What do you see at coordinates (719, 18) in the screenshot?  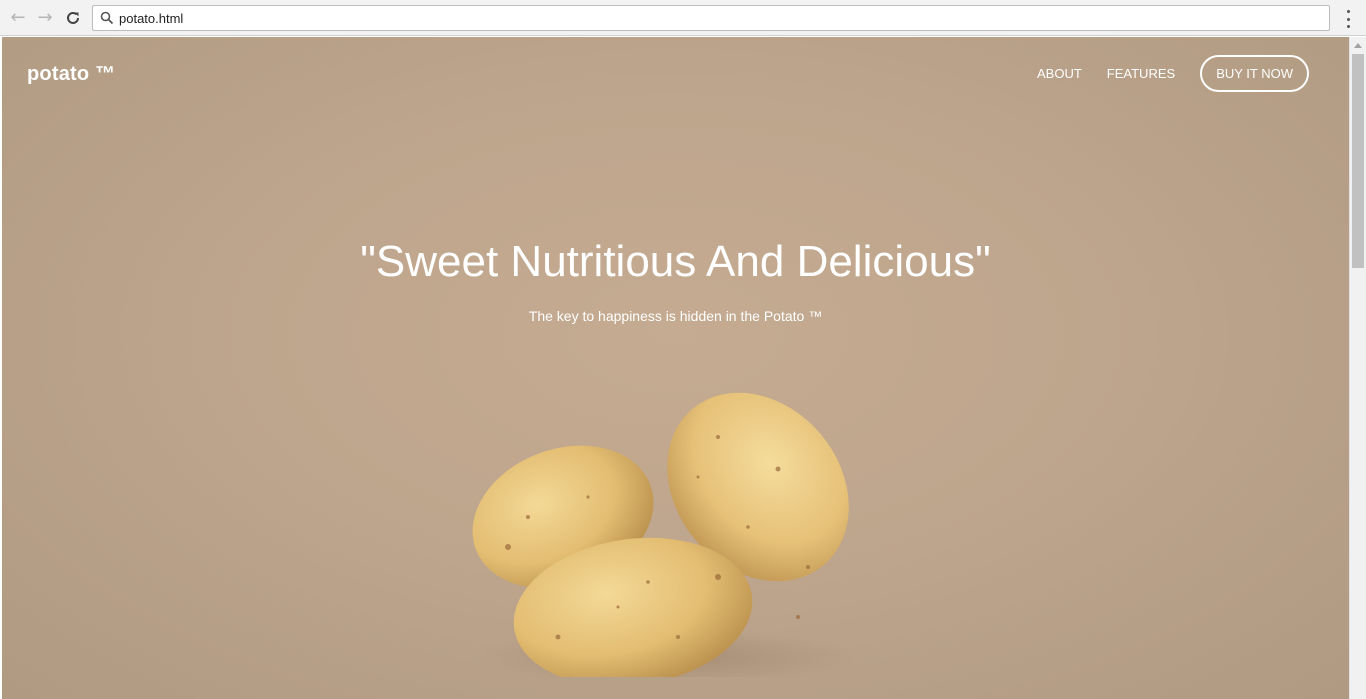 I see `address-input` at bounding box center [719, 18].